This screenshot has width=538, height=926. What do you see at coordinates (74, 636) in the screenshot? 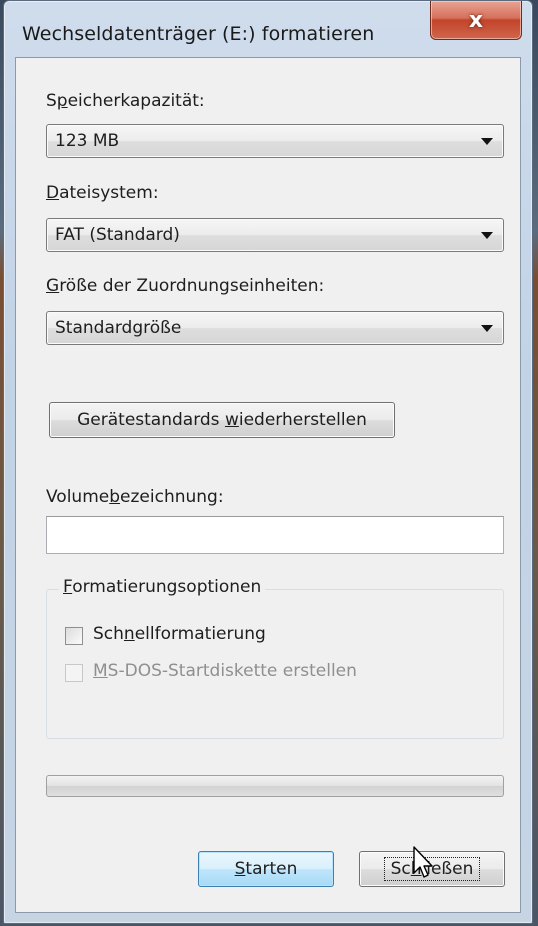
I see `quick-format-checkbox` at bounding box center [74, 636].